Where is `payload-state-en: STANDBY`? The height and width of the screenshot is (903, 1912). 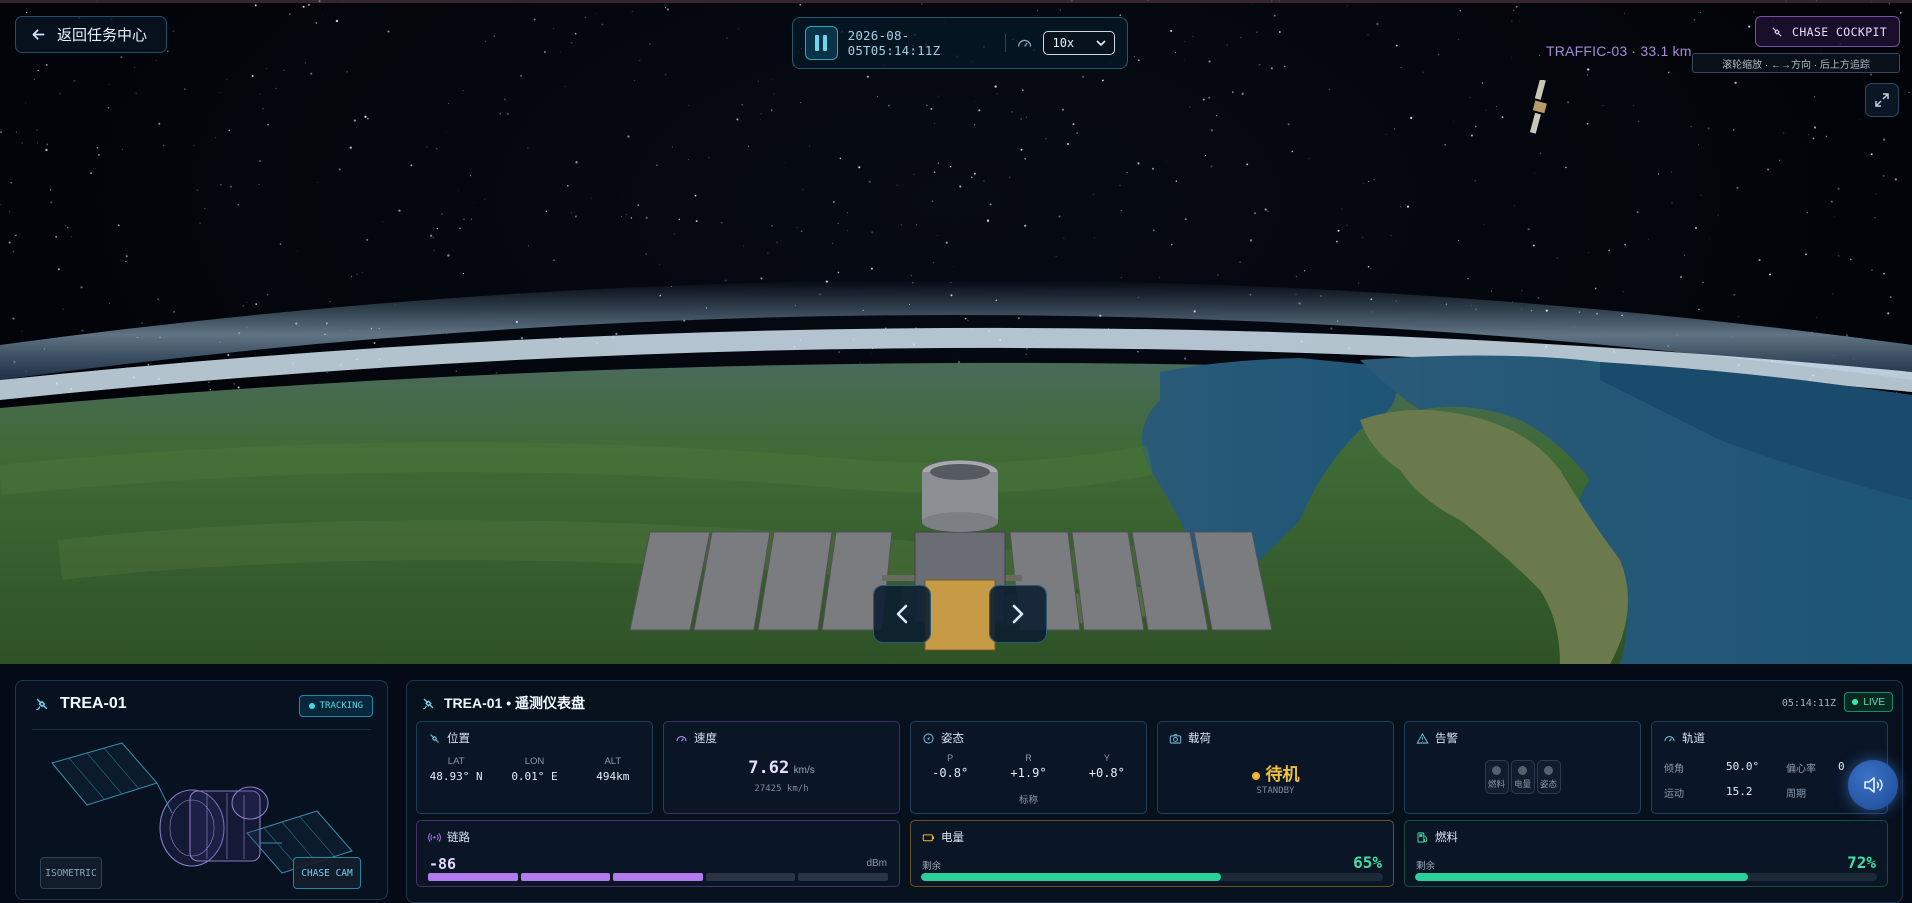 payload-state-en: STANDBY is located at coordinates (1275, 791).